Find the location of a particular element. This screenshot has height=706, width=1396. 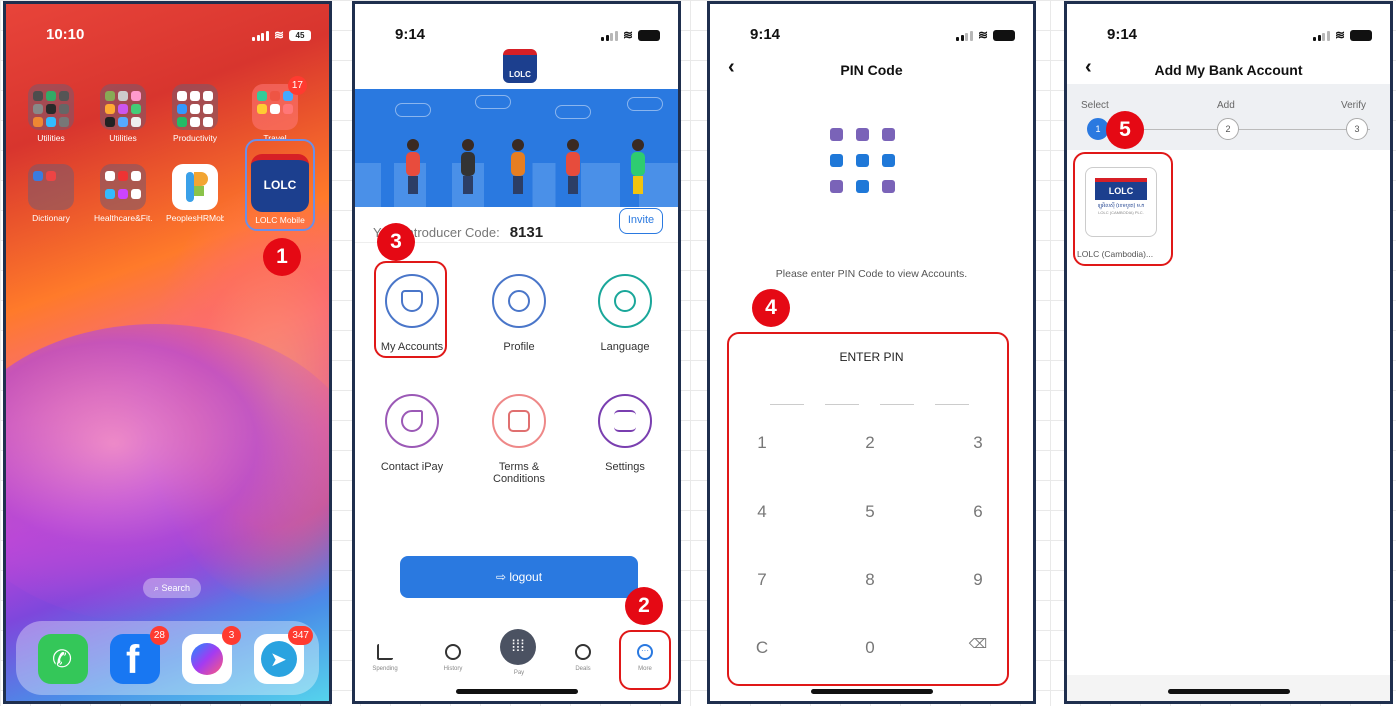

notification-badge: 3 is located at coordinates (231, 635).